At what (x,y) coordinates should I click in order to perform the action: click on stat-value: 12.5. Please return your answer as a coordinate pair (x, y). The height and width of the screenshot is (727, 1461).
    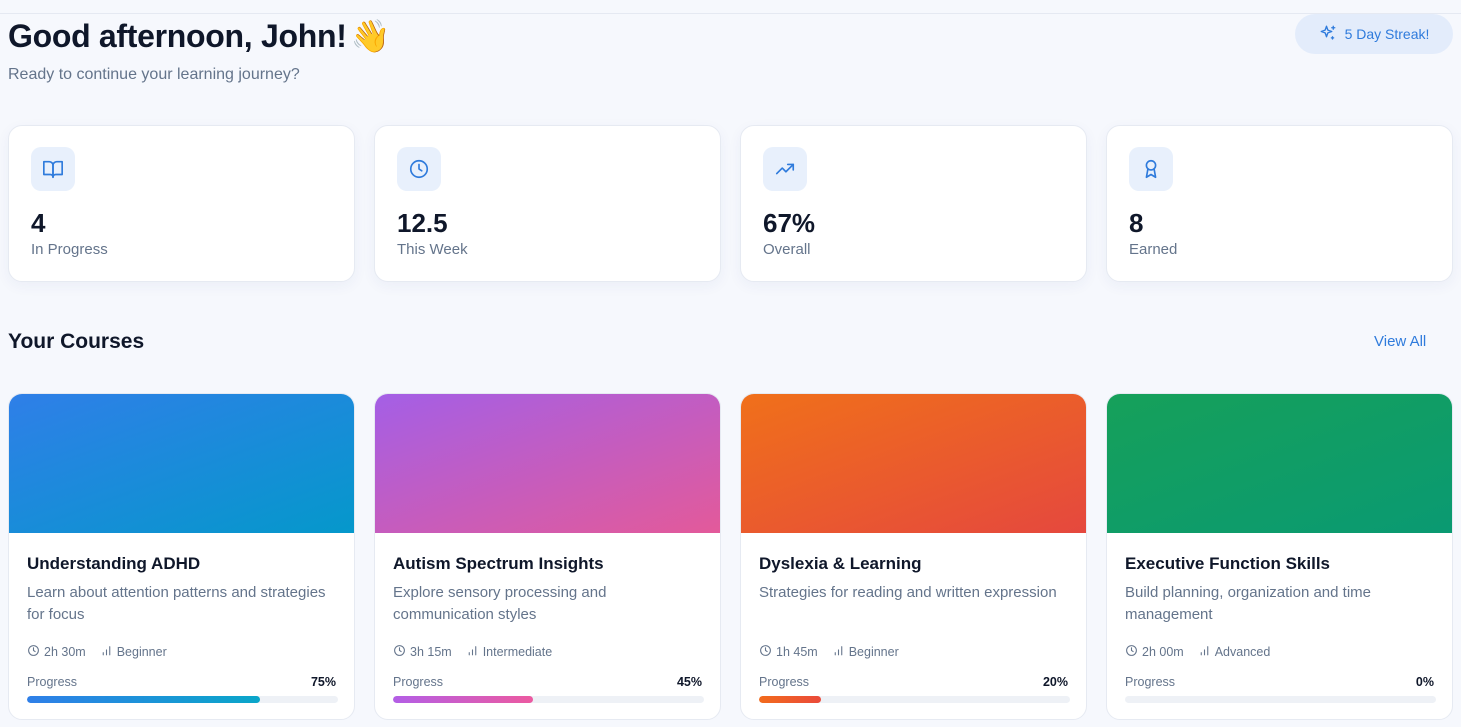
    Looking at the image, I should click on (422, 223).